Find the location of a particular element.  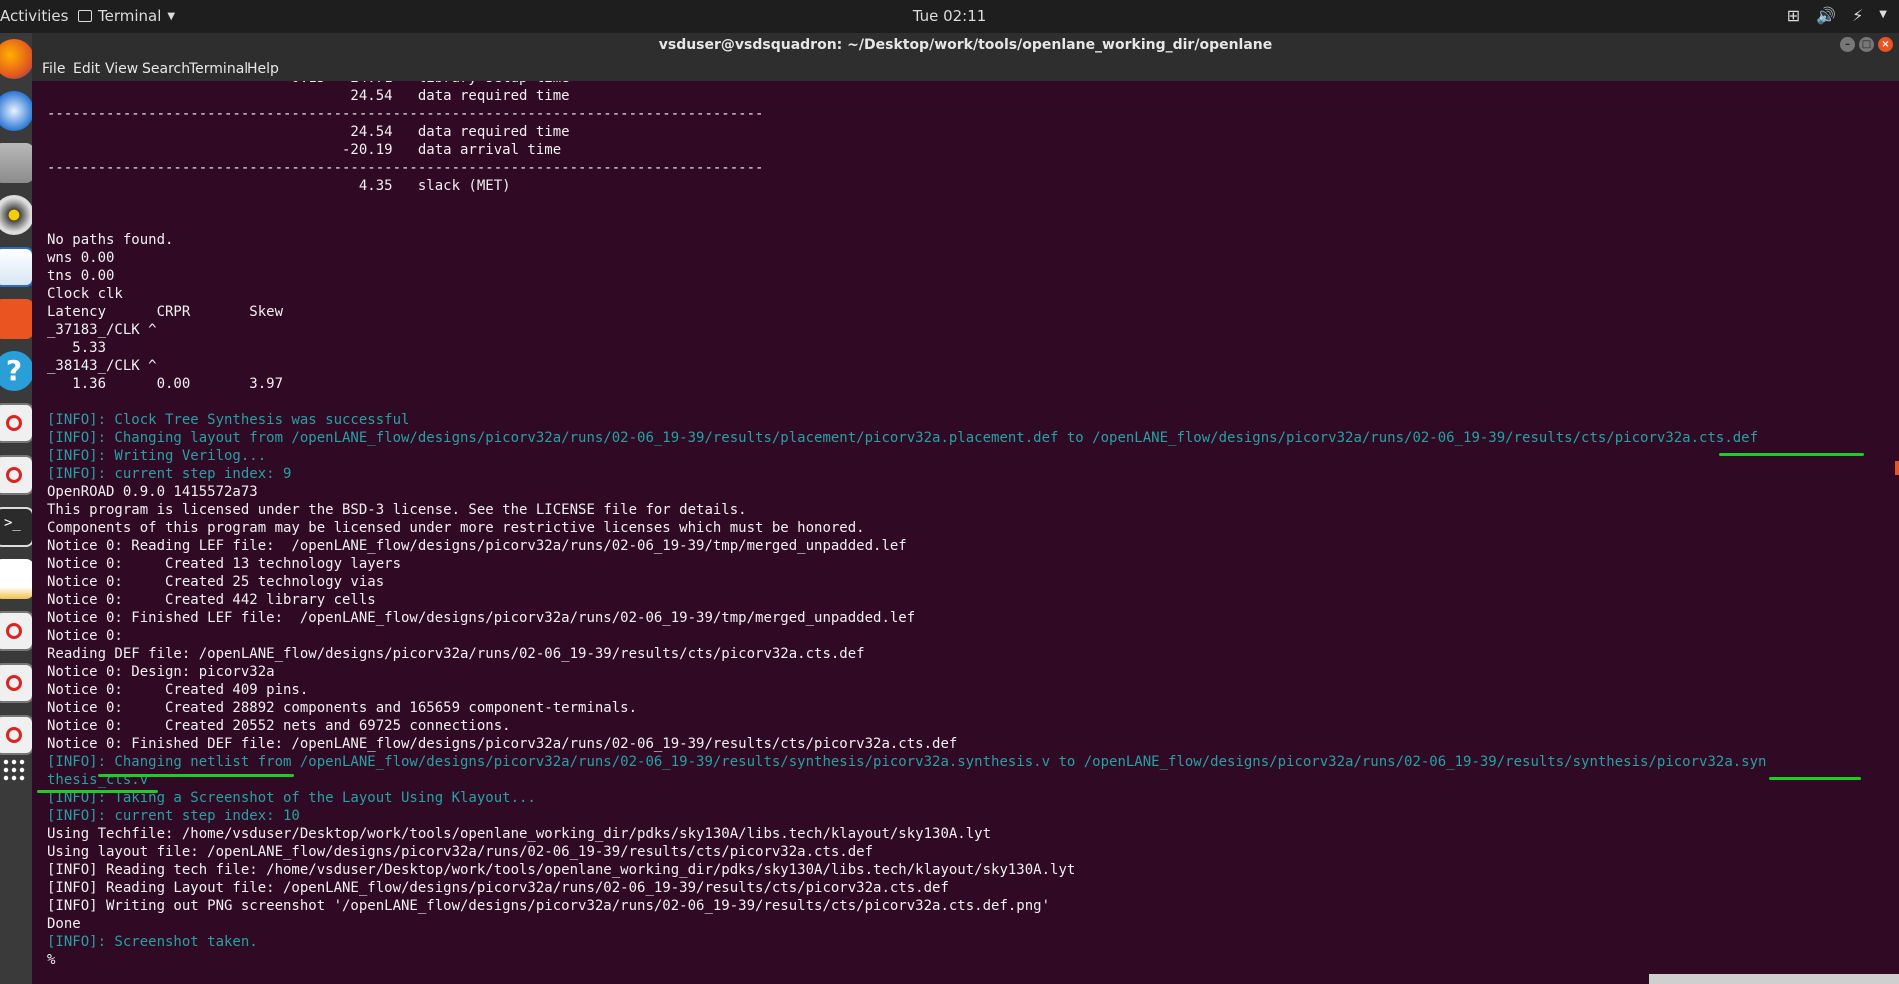

terminal-line: [INFO]: Screenshot taken. is located at coordinates (152, 942).